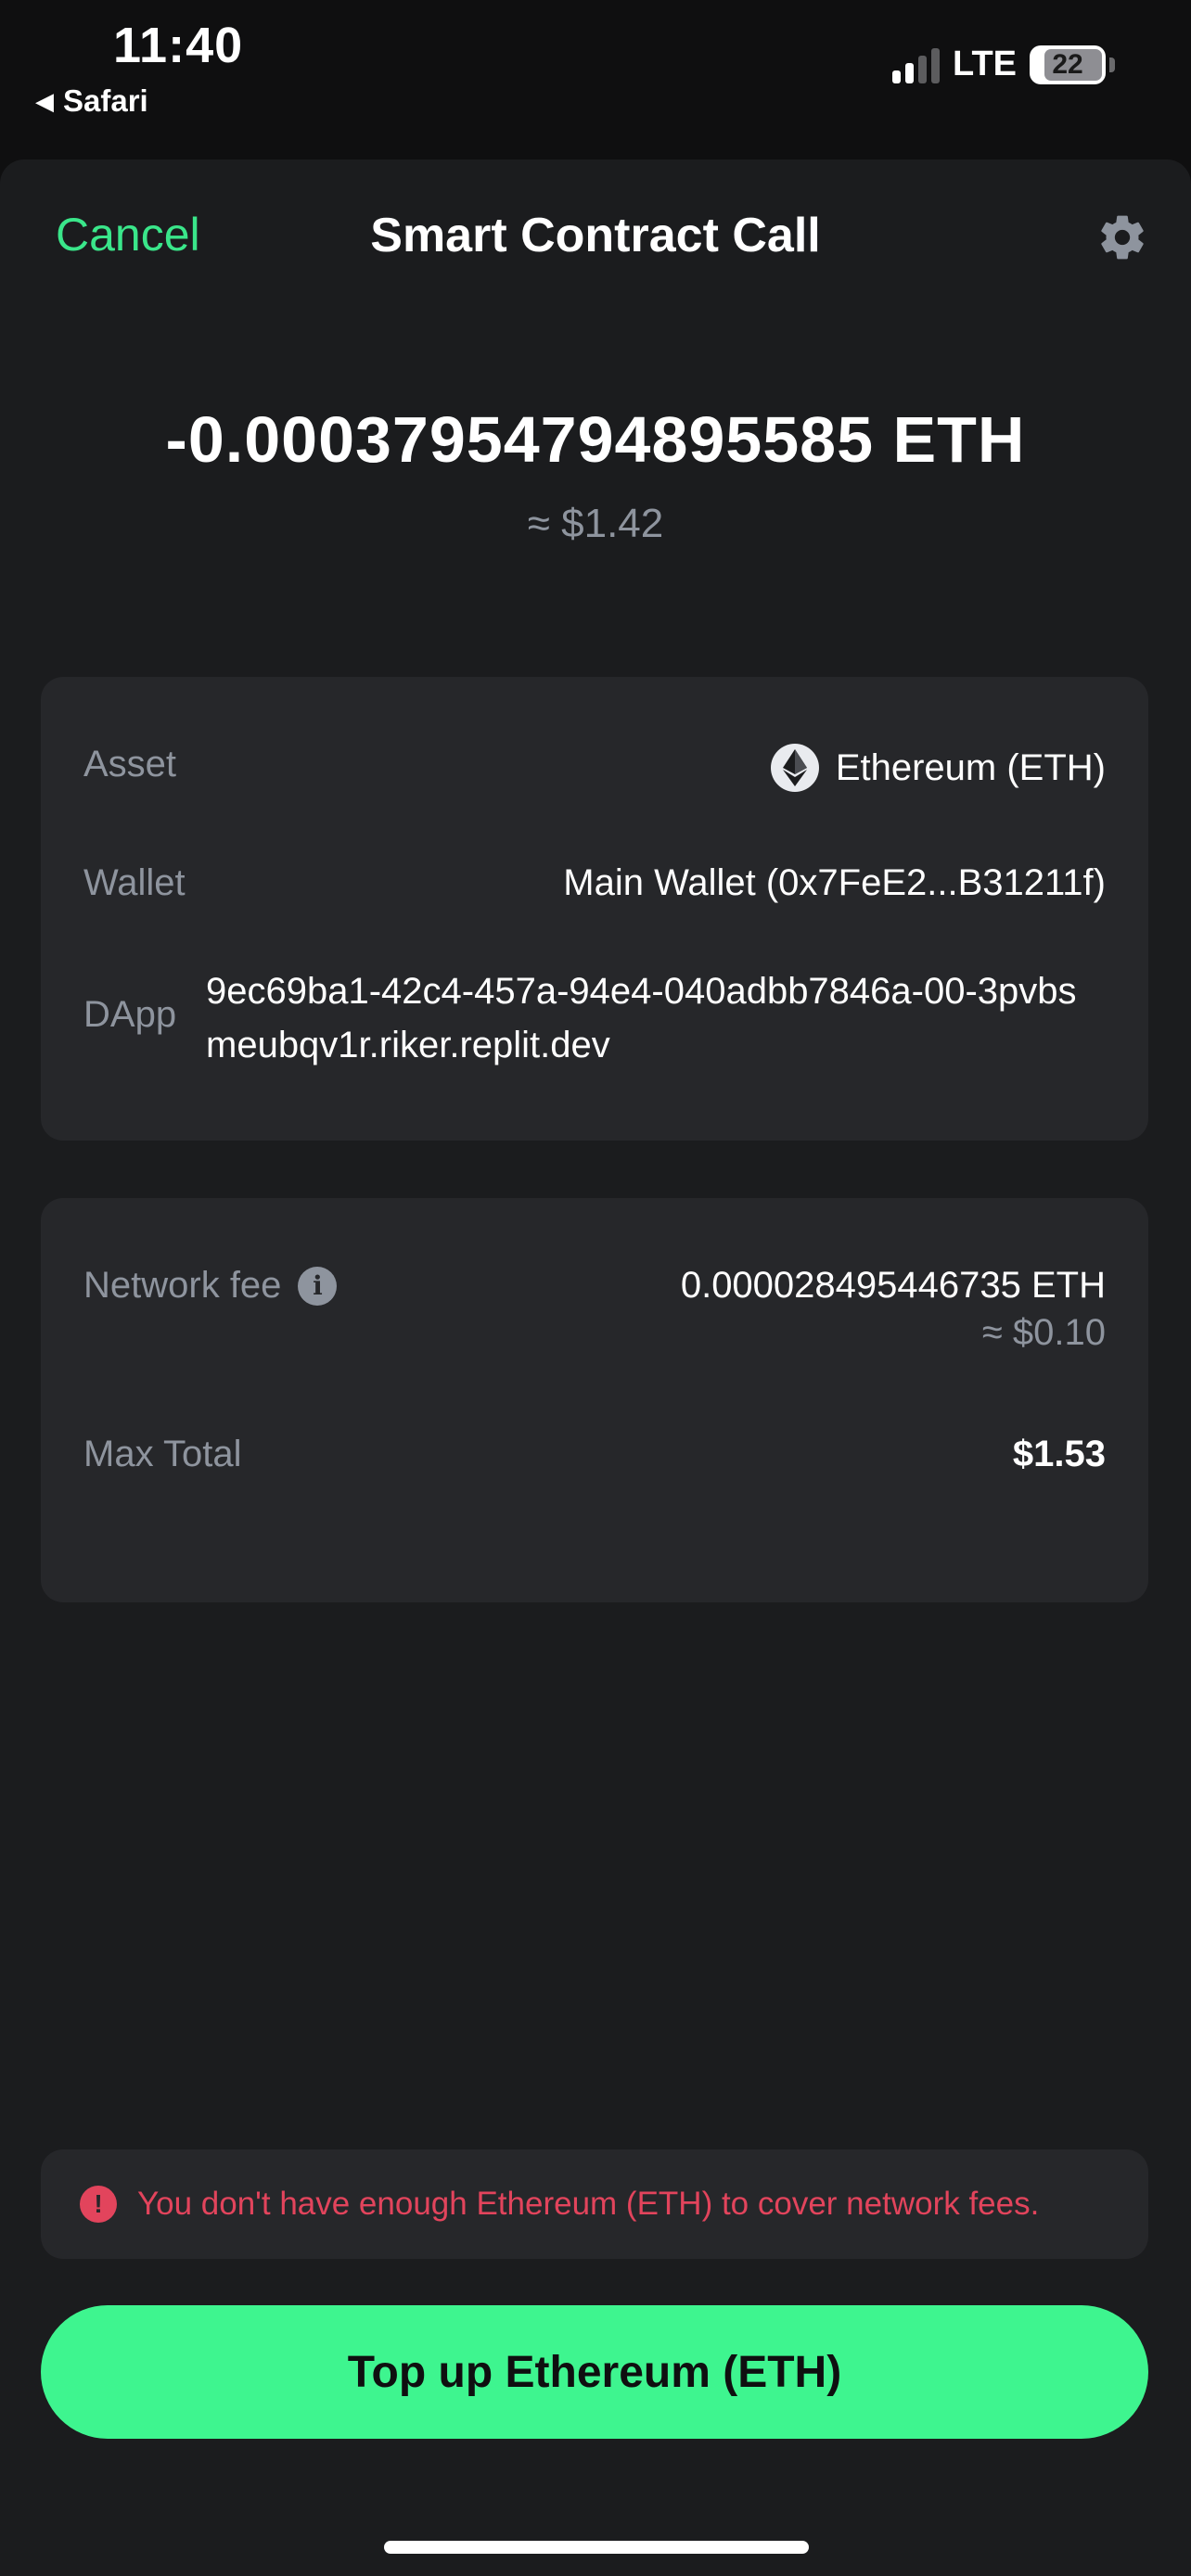 This screenshot has height=2576, width=1191. I want to click on battery-icon: 22, so click(1068, 64).